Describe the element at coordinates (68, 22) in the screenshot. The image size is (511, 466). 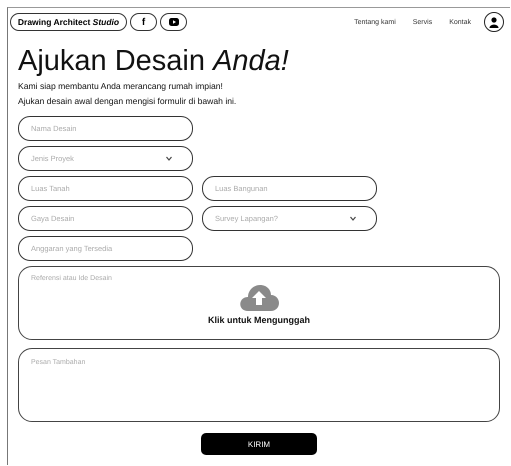
I see `brand-logo-link: Drawing Architect Studio` at that location.